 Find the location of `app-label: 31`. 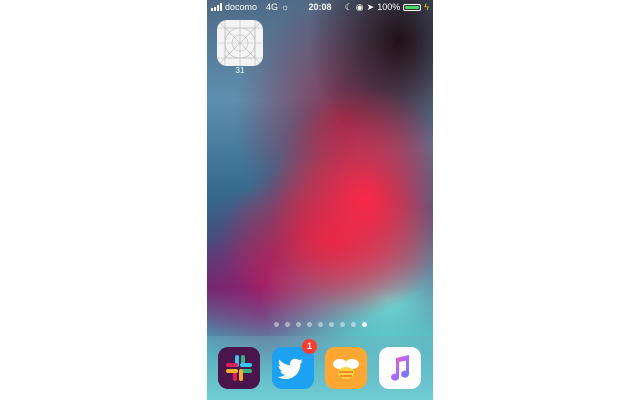

app-label: 31 is located at coordinates (240, 70).